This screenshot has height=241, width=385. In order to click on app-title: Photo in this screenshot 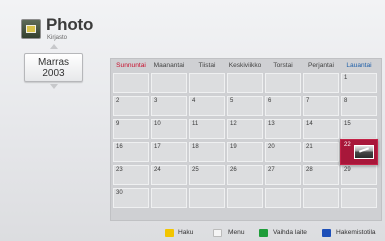, I will do `click(70, 24)`.